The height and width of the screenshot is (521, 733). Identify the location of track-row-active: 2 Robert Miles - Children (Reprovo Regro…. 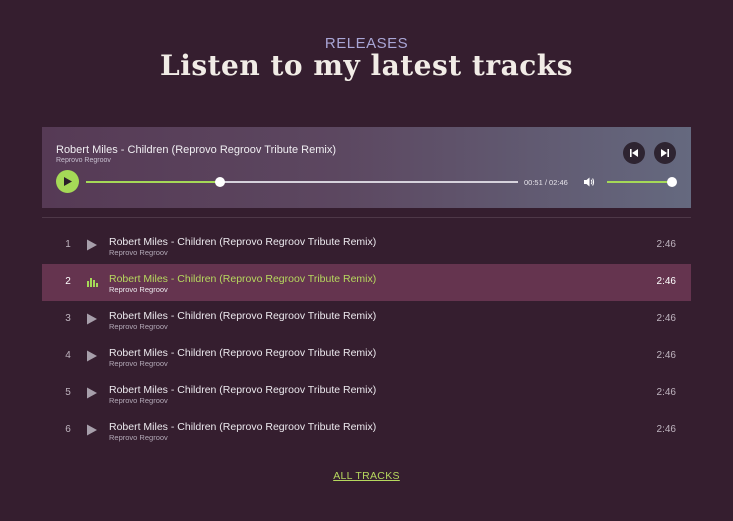
(366, 282).